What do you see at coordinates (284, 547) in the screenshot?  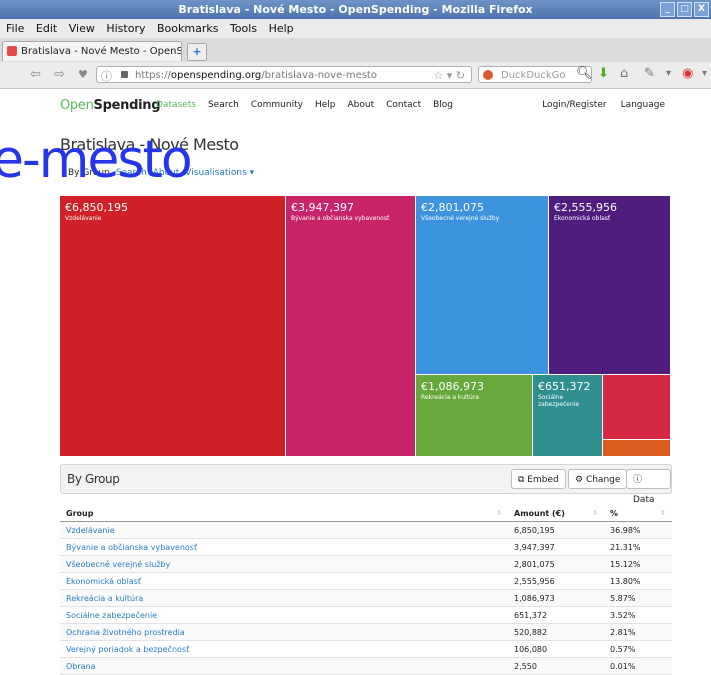 I see `group-link: Bývanie a občianska vybavenosť` at bounding box center [284, 547].